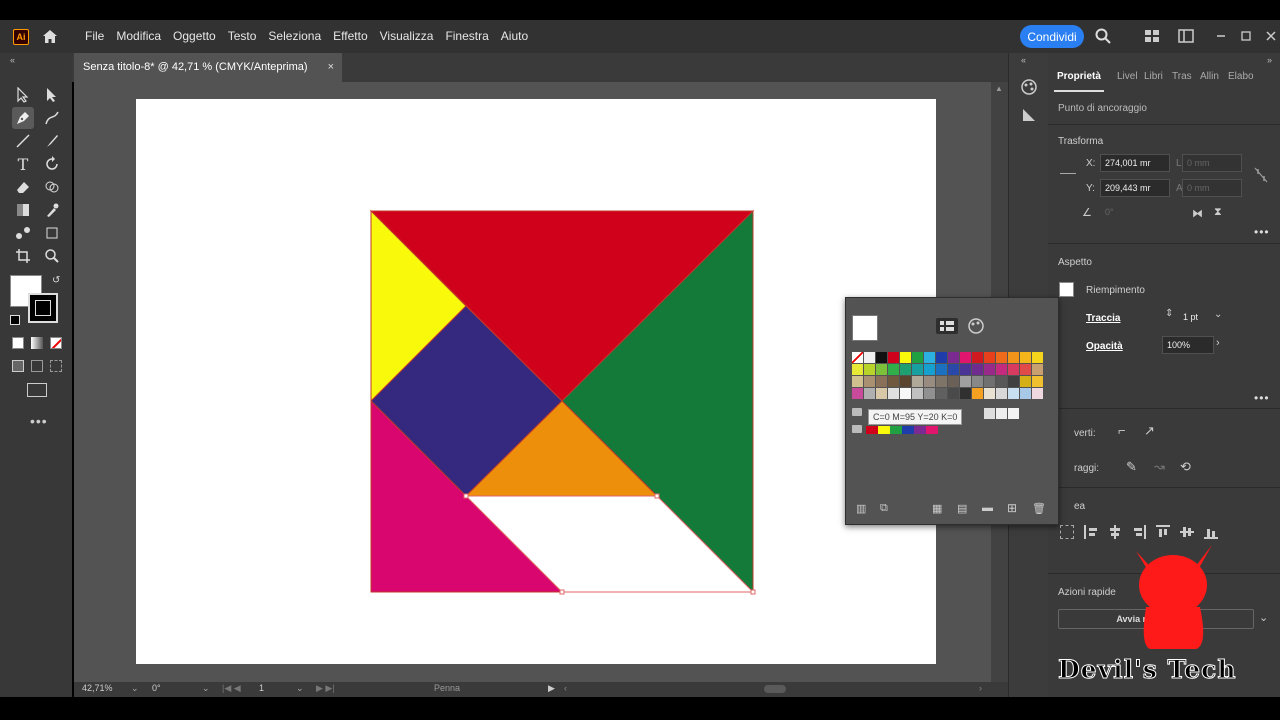  Describe the element at coordinates (52, 164) in the screenshot. I see `rotate-tool-icon` at that location.